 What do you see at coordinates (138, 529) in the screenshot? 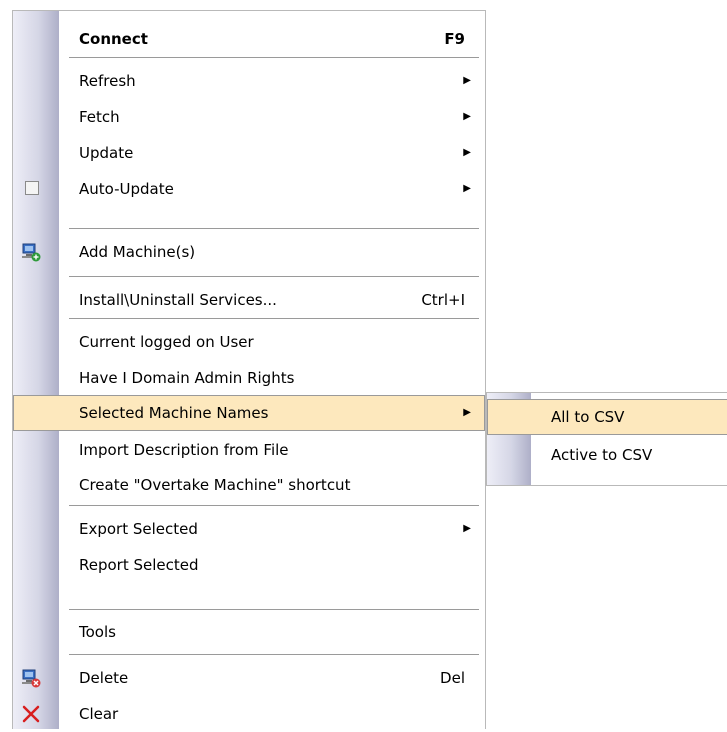
I see `menu-item-label: Export Selected` at bounding box center [138, 529].